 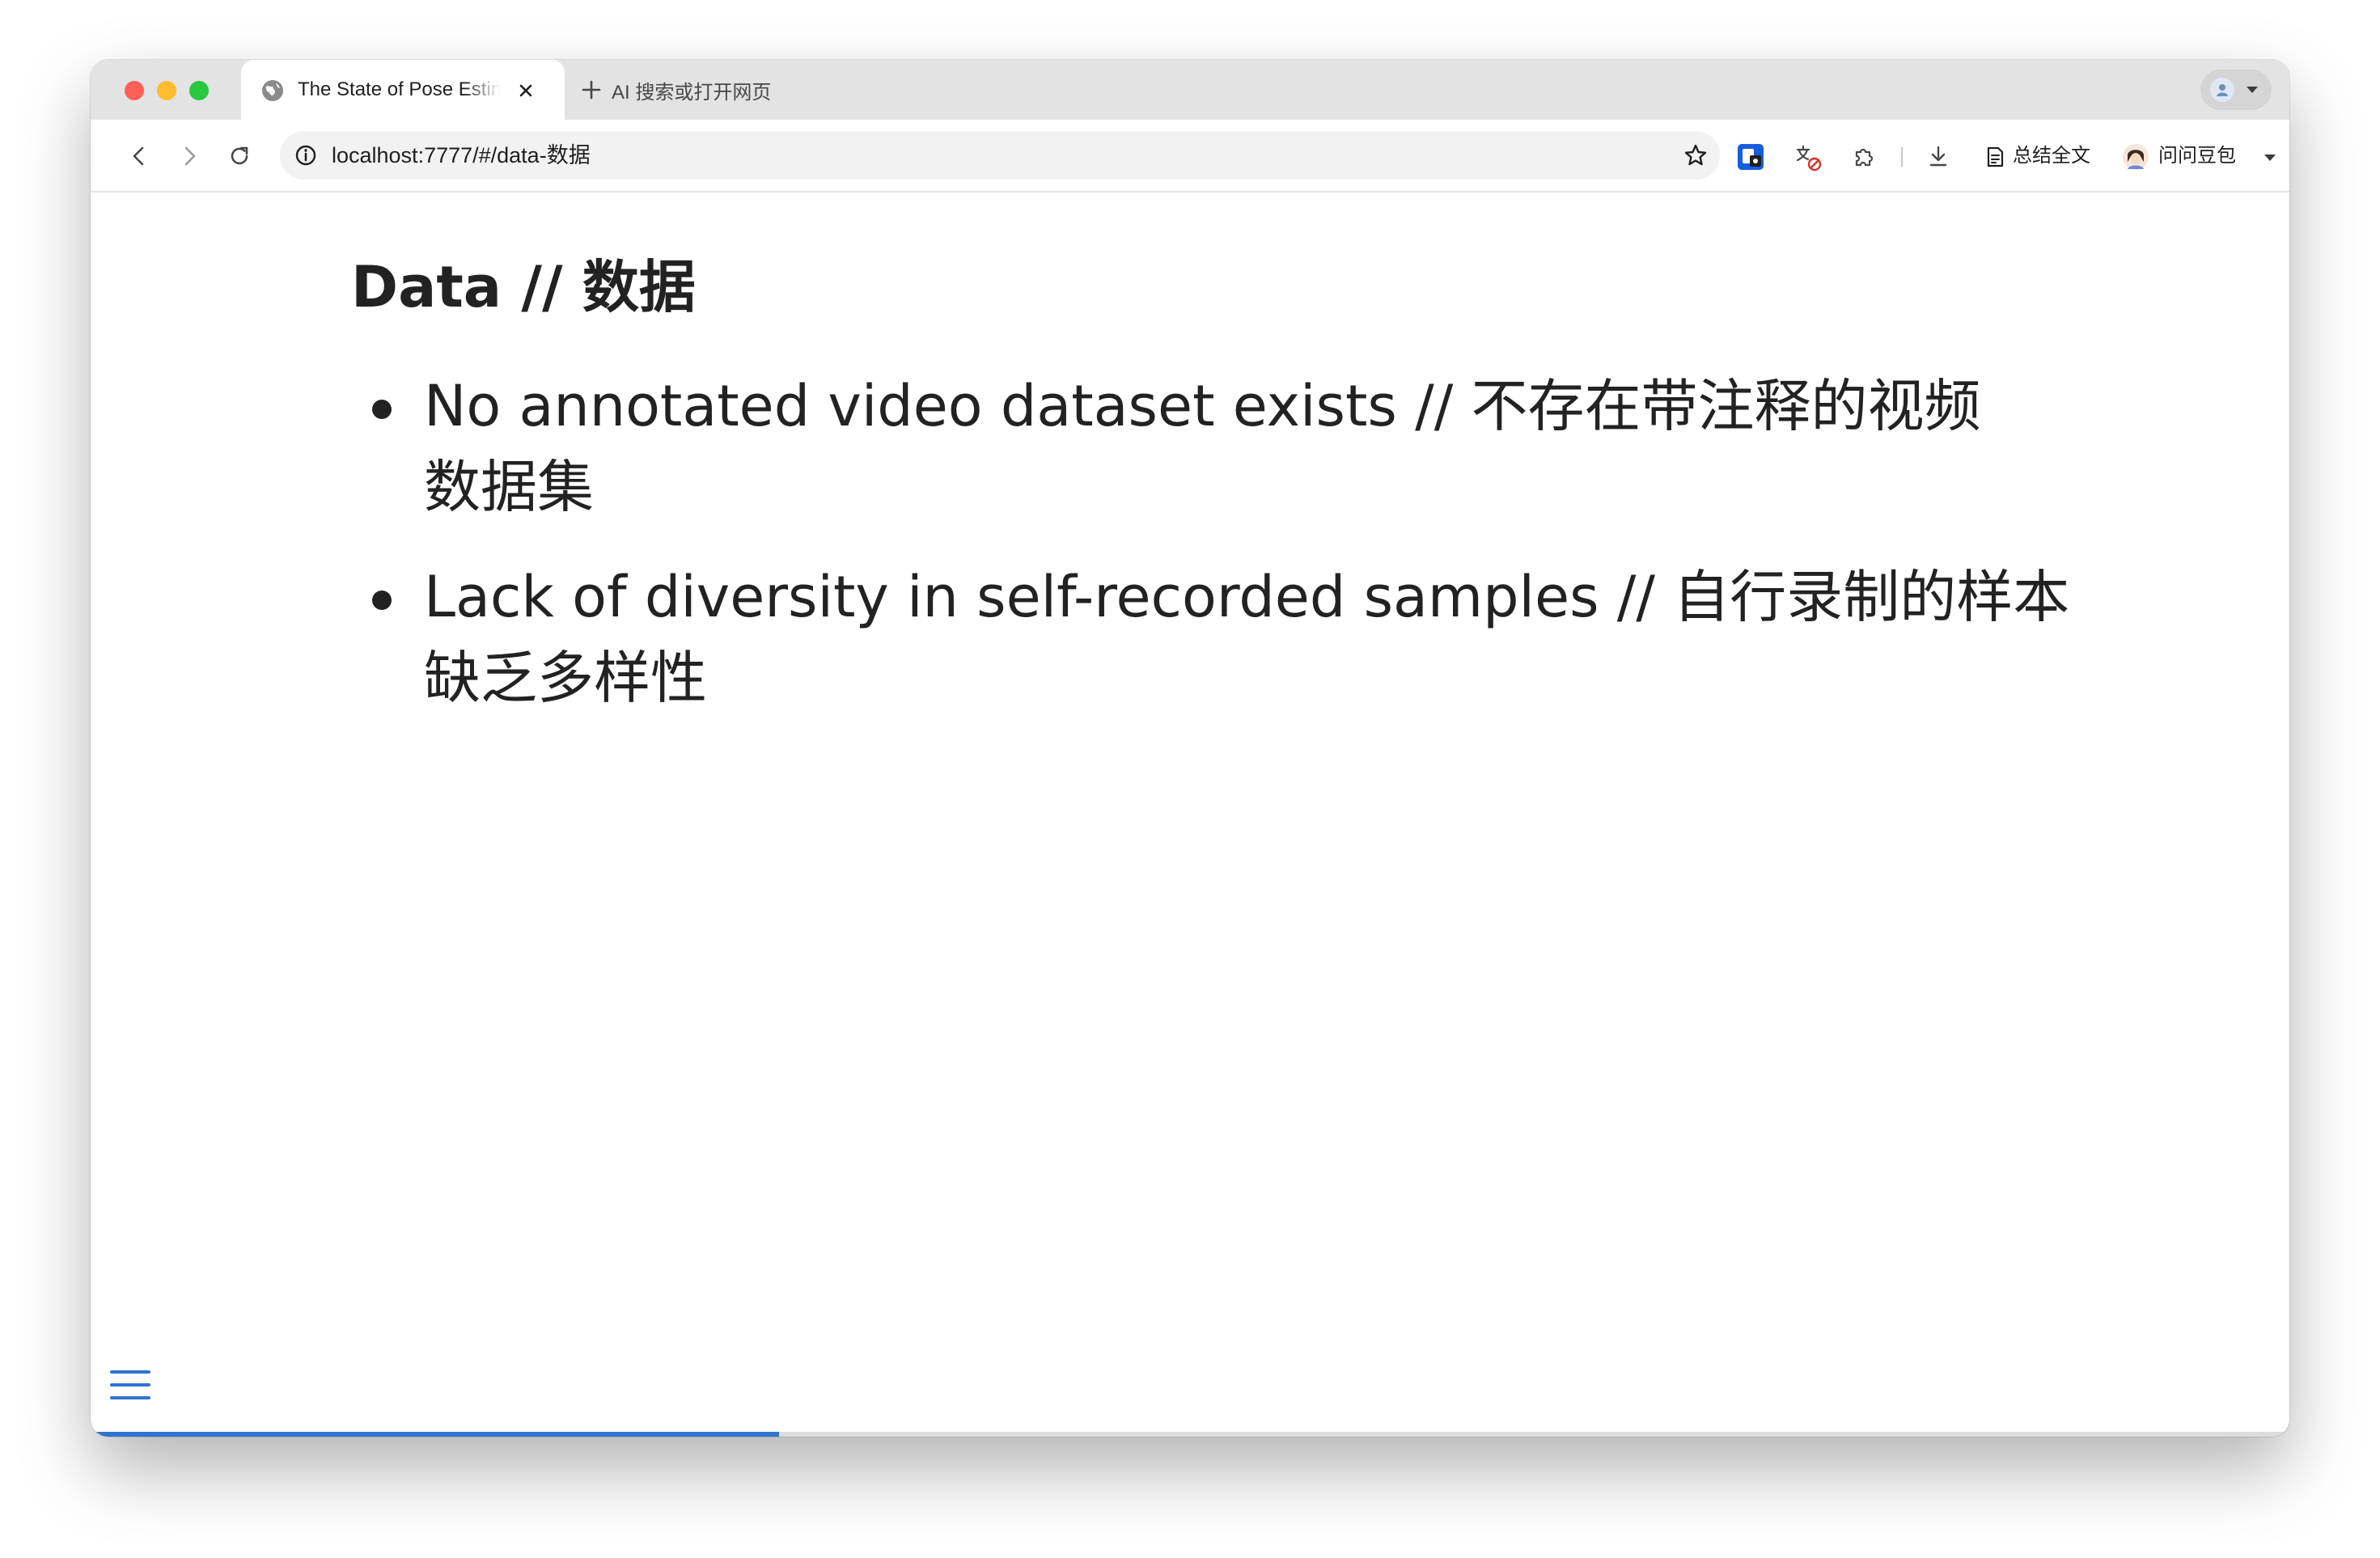 I want to click on forward-arrow-icon, so click(x=189, y=156).